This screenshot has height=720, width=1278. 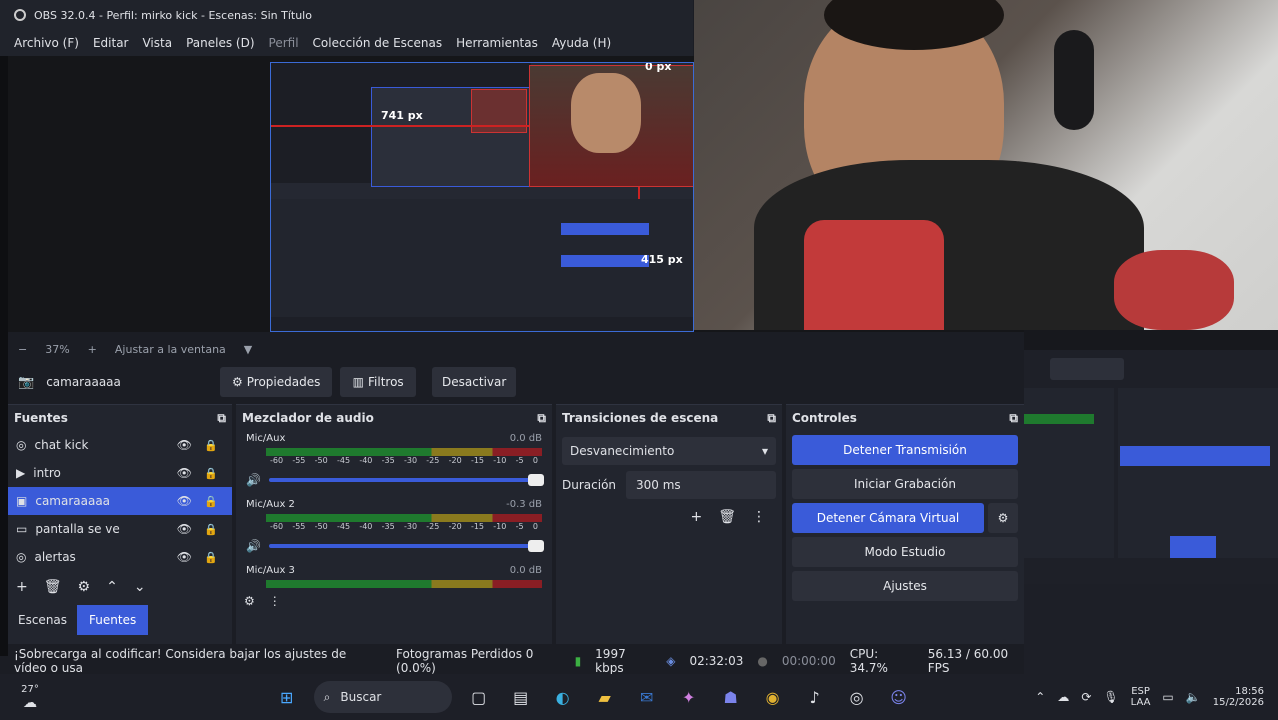 I want to click on settings-button: Ajustes, so click(x=905, y=586).